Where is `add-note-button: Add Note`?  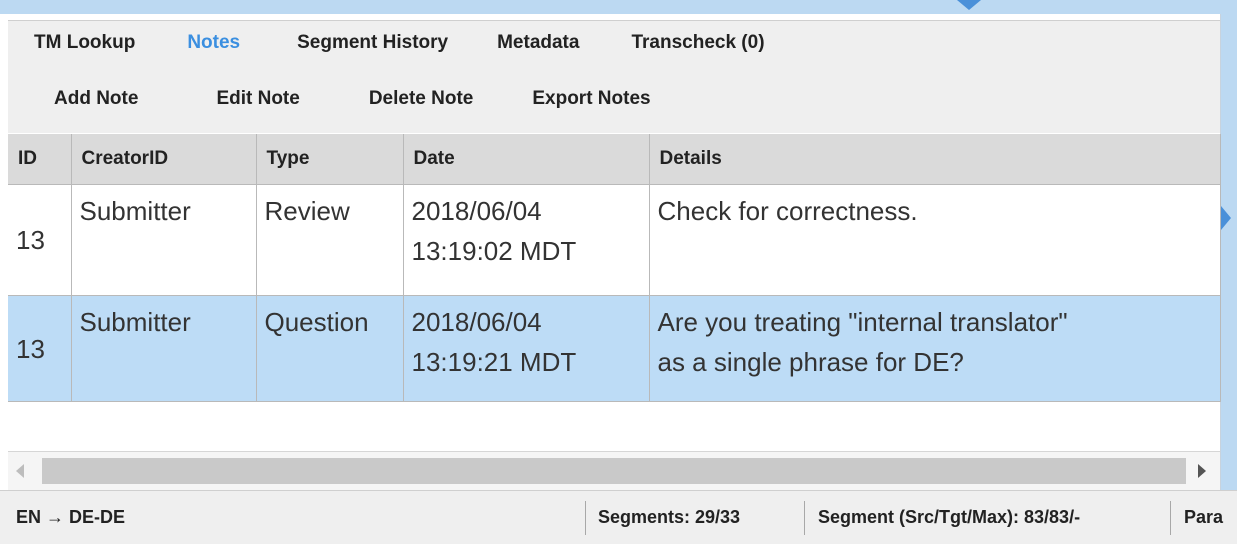 add-note-button: Add Note is located at coordinates (96, 99).